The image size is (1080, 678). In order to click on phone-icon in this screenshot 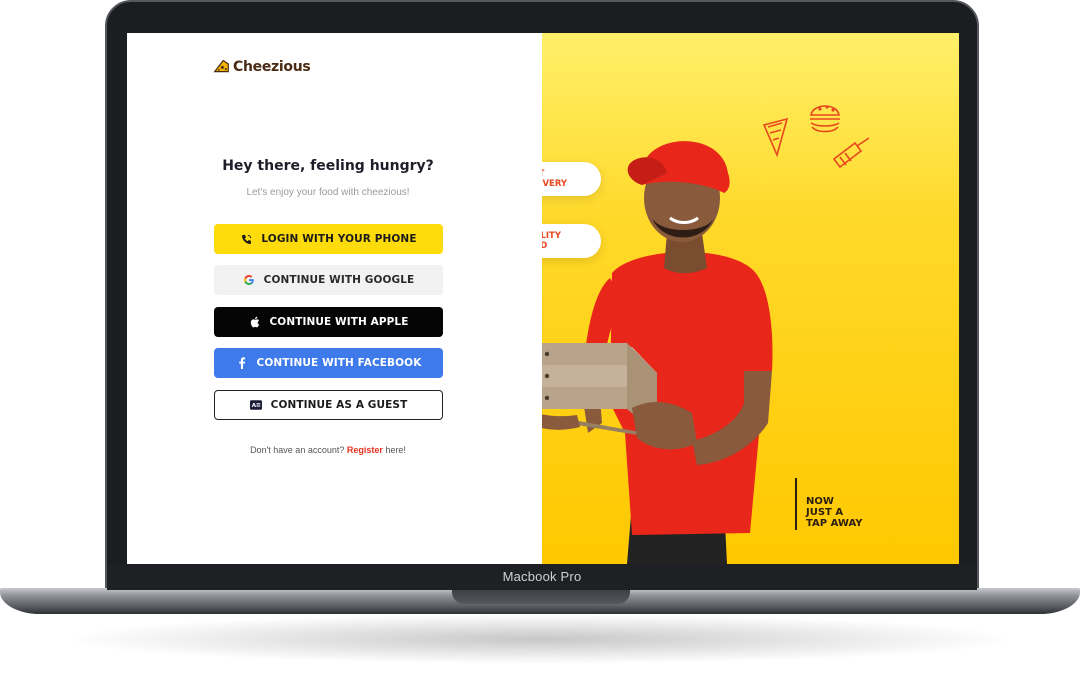, I will do `click(246, 239)`.